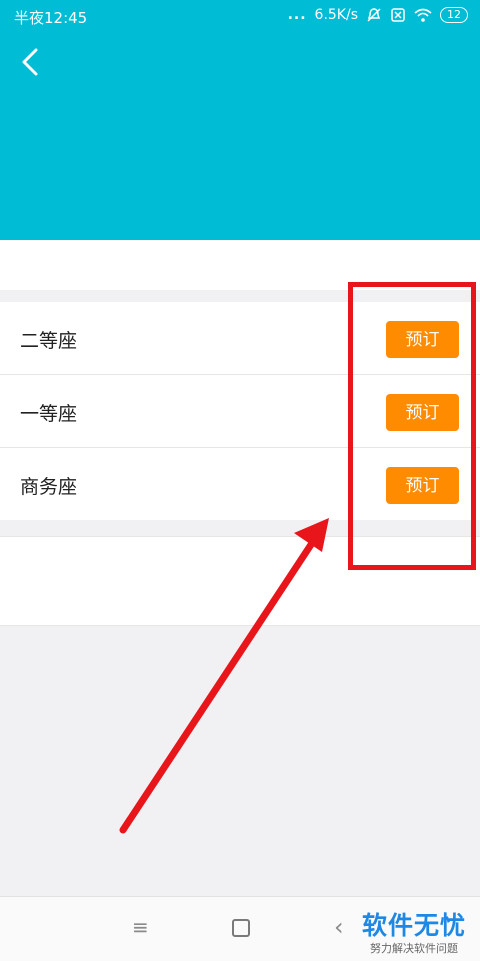 Image resolution: width=480 pixels, height=961 pixels. I want to click on watermark-logo: 软件无忧 努力解决软件问题, so click(414, 931).